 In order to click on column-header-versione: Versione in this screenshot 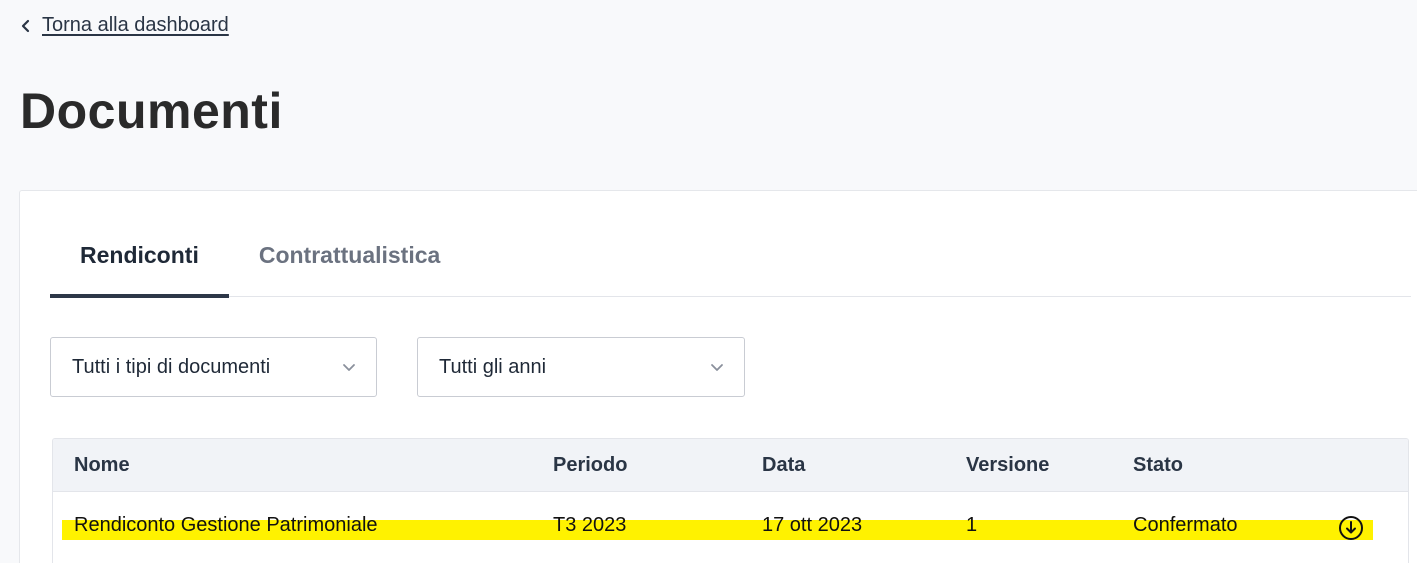, I will do `click(1007, 465)`.